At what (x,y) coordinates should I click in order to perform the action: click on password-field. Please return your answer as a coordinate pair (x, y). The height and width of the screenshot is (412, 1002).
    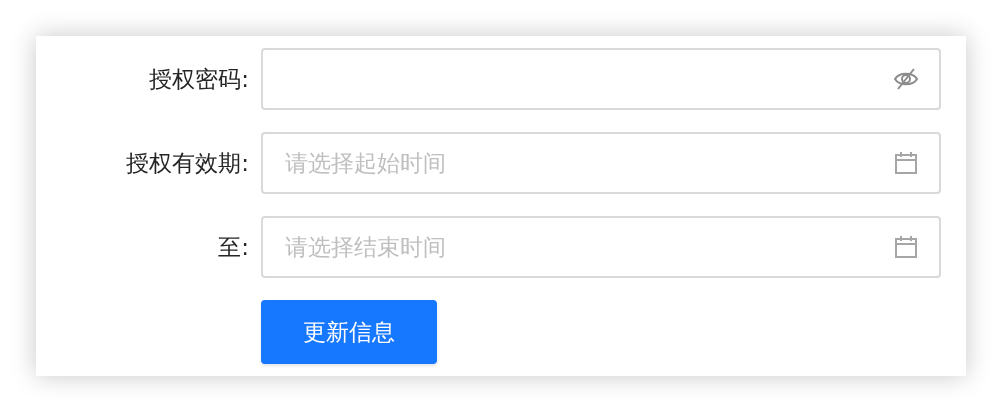
    Looking at the image, I should click on (601, 79).